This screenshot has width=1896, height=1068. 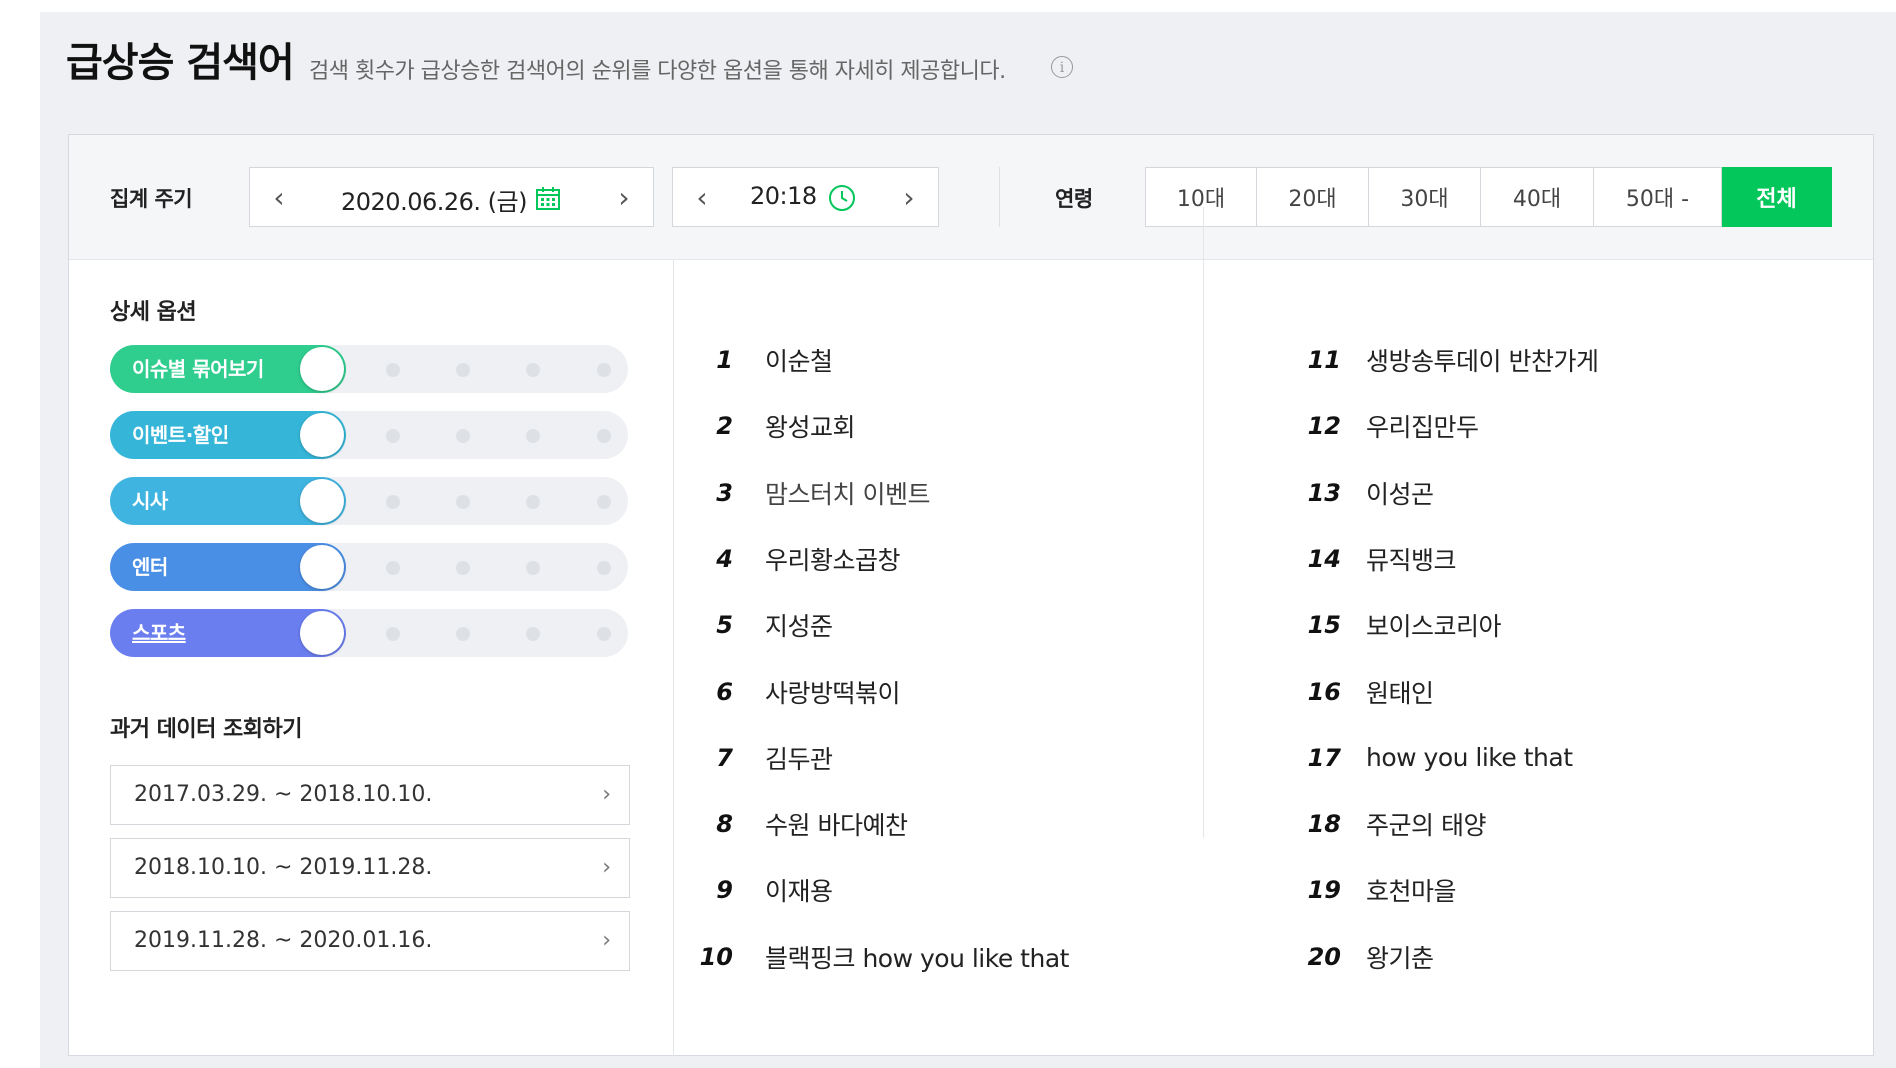 I want to click on rank-number: 4, so click(x=724, y=558).